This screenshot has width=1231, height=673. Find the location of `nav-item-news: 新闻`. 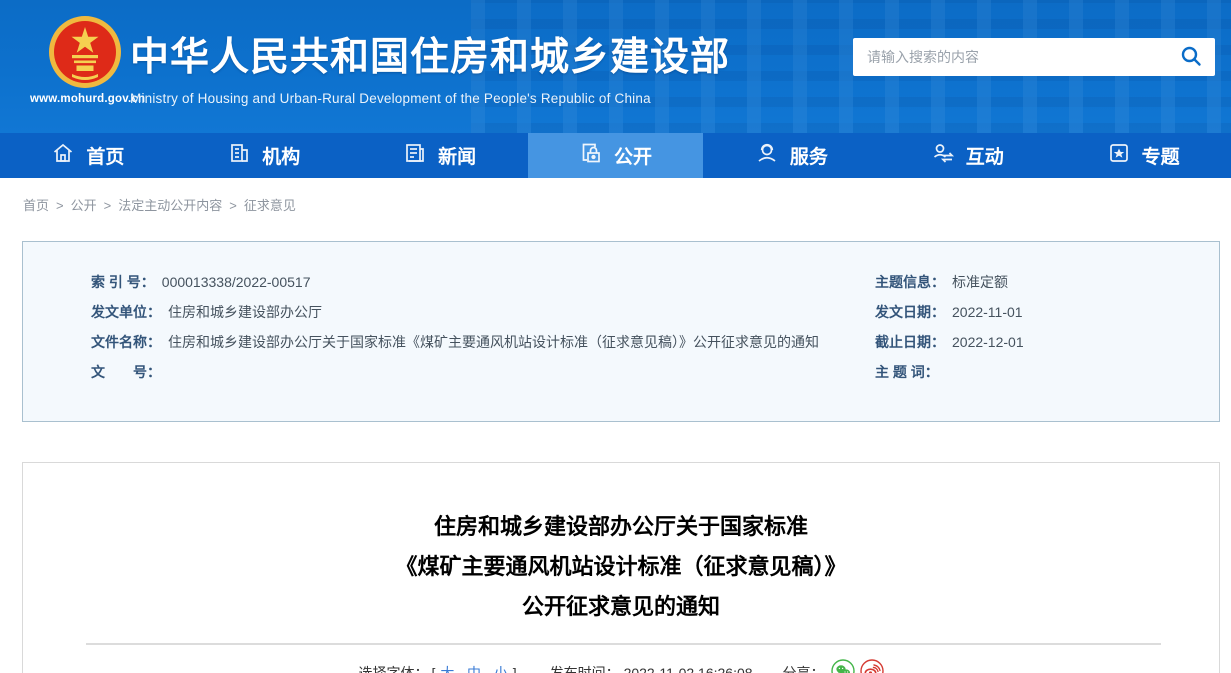

nav-item-news: 新闻 is located at coordinates (440, 155).